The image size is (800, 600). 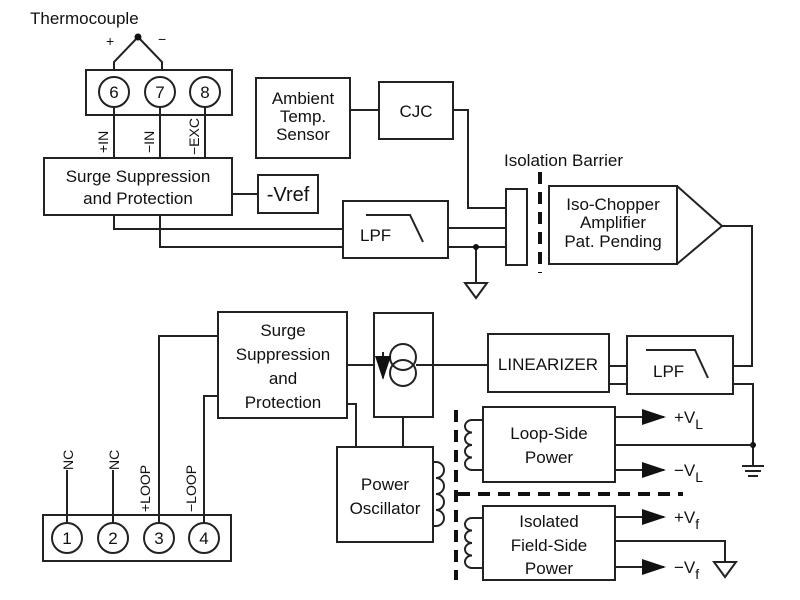 I want to click on output-terminal-block: 1 2 3 4 NC NC +LOOP −LOOP, so click(x=137, y=506).